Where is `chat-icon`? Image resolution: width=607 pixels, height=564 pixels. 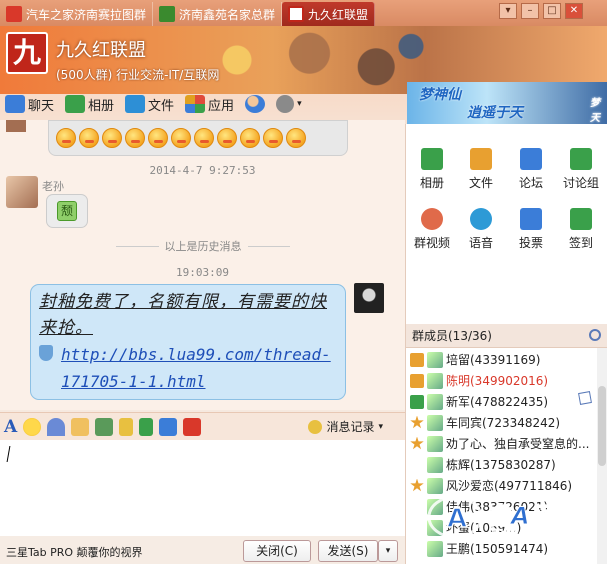 chat-icon is located at coordinates (15, 104).